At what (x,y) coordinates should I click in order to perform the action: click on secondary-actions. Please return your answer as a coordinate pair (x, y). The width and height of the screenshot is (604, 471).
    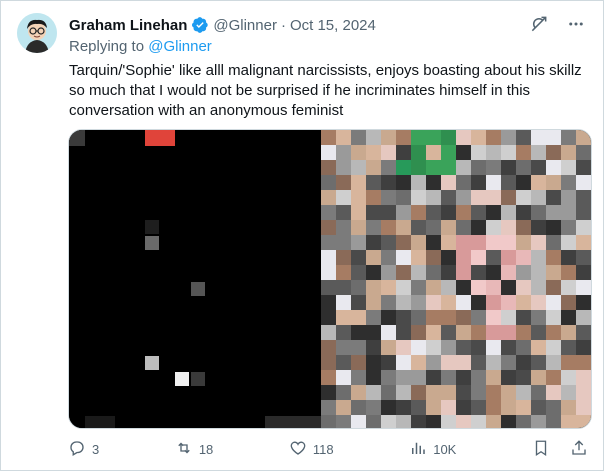
    Looking at the image, I should click on (560, 449).